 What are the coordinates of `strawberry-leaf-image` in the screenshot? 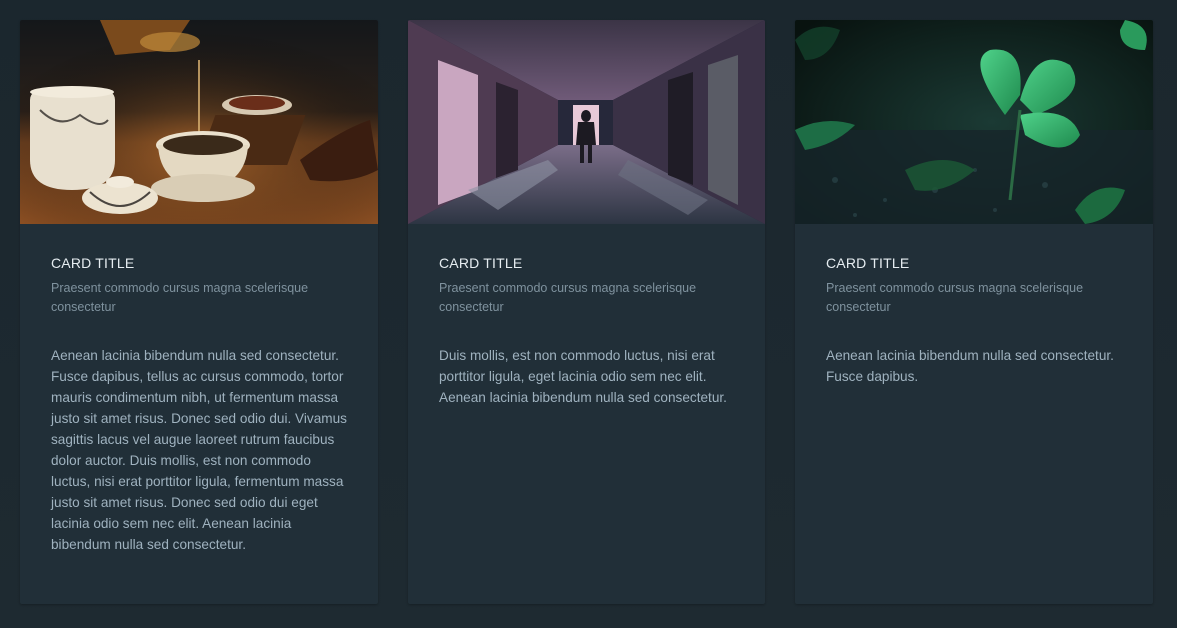 It's located at (974, 122).